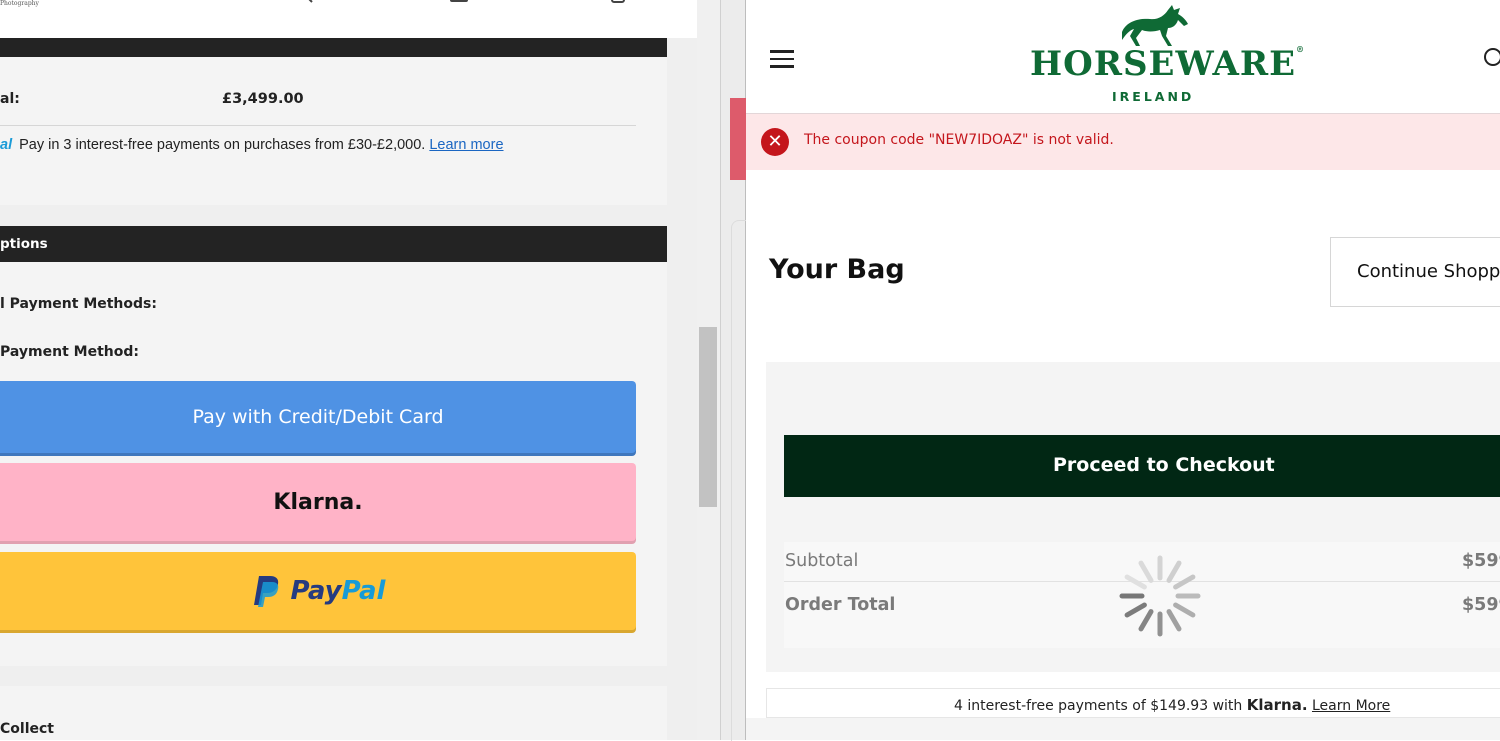 This screenshot has width=1500, height=741. What do you see at coordinates (333, 244) in the screenshot?
I see `payment-options-bar: ptions` at bounding box center [333, 244].